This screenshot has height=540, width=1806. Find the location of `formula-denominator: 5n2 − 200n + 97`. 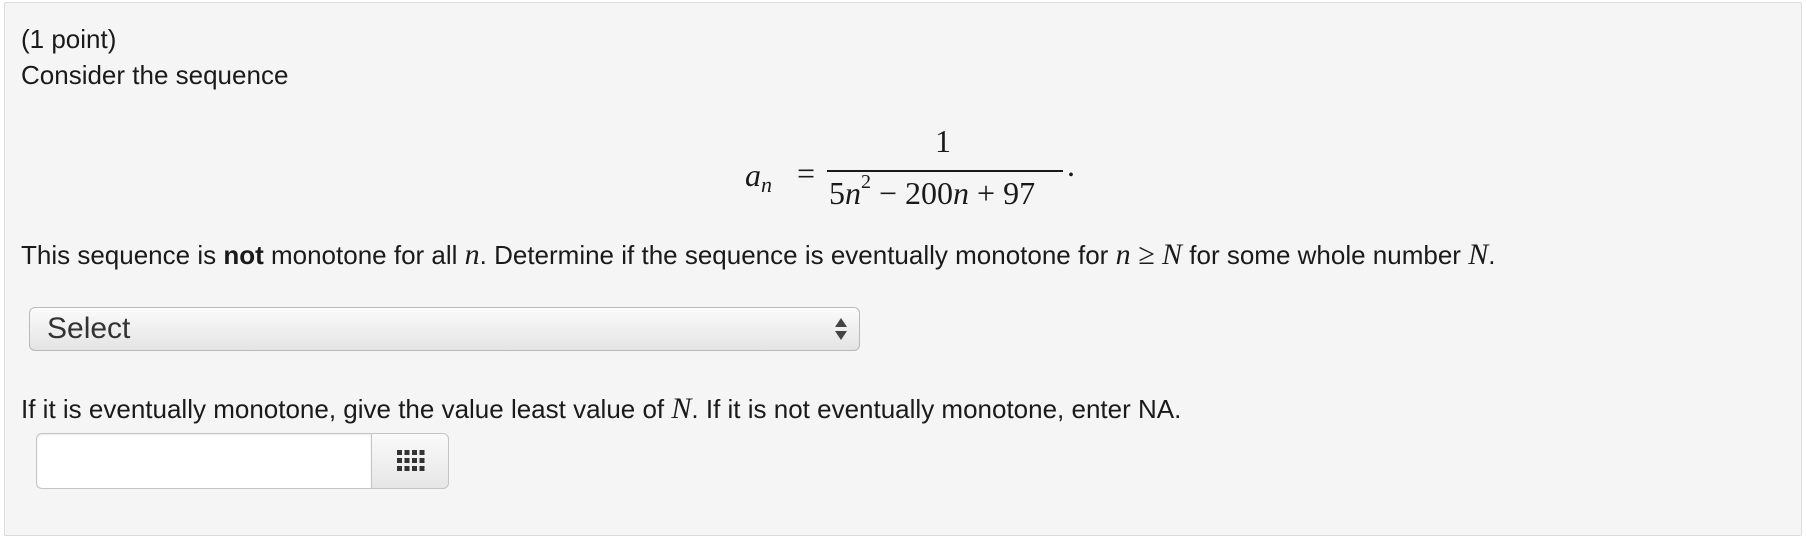

formula-denominator: 5n2 − 200n + 97 is located at coordinates (932, 191).